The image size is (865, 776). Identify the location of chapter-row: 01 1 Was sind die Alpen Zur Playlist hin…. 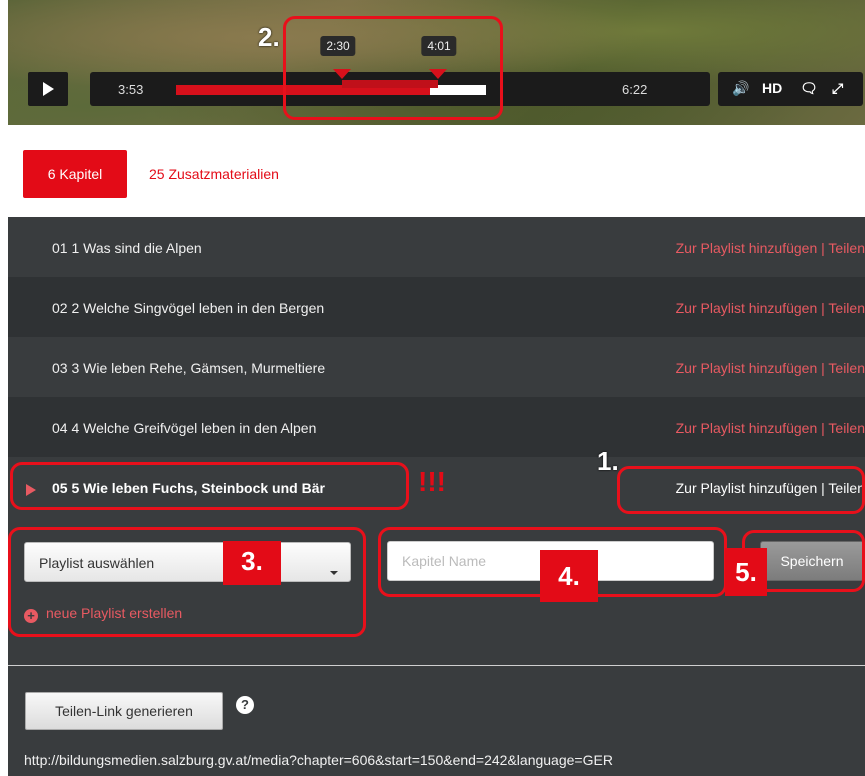
(436, 247).